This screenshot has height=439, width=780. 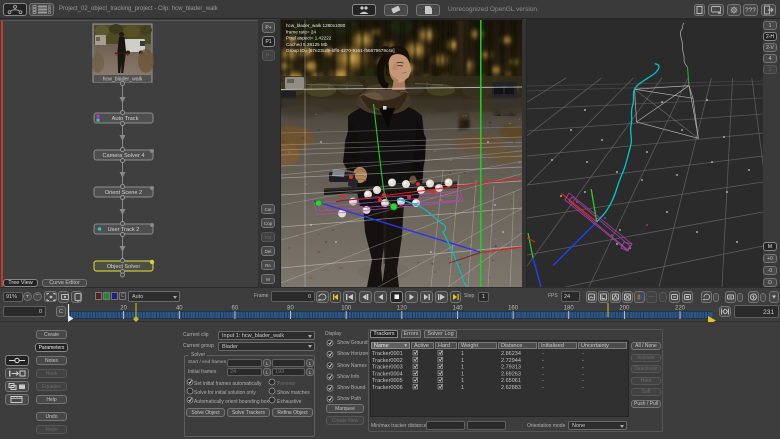 I want to click on svg-text: 2.69263, so click(x=511, y=374).